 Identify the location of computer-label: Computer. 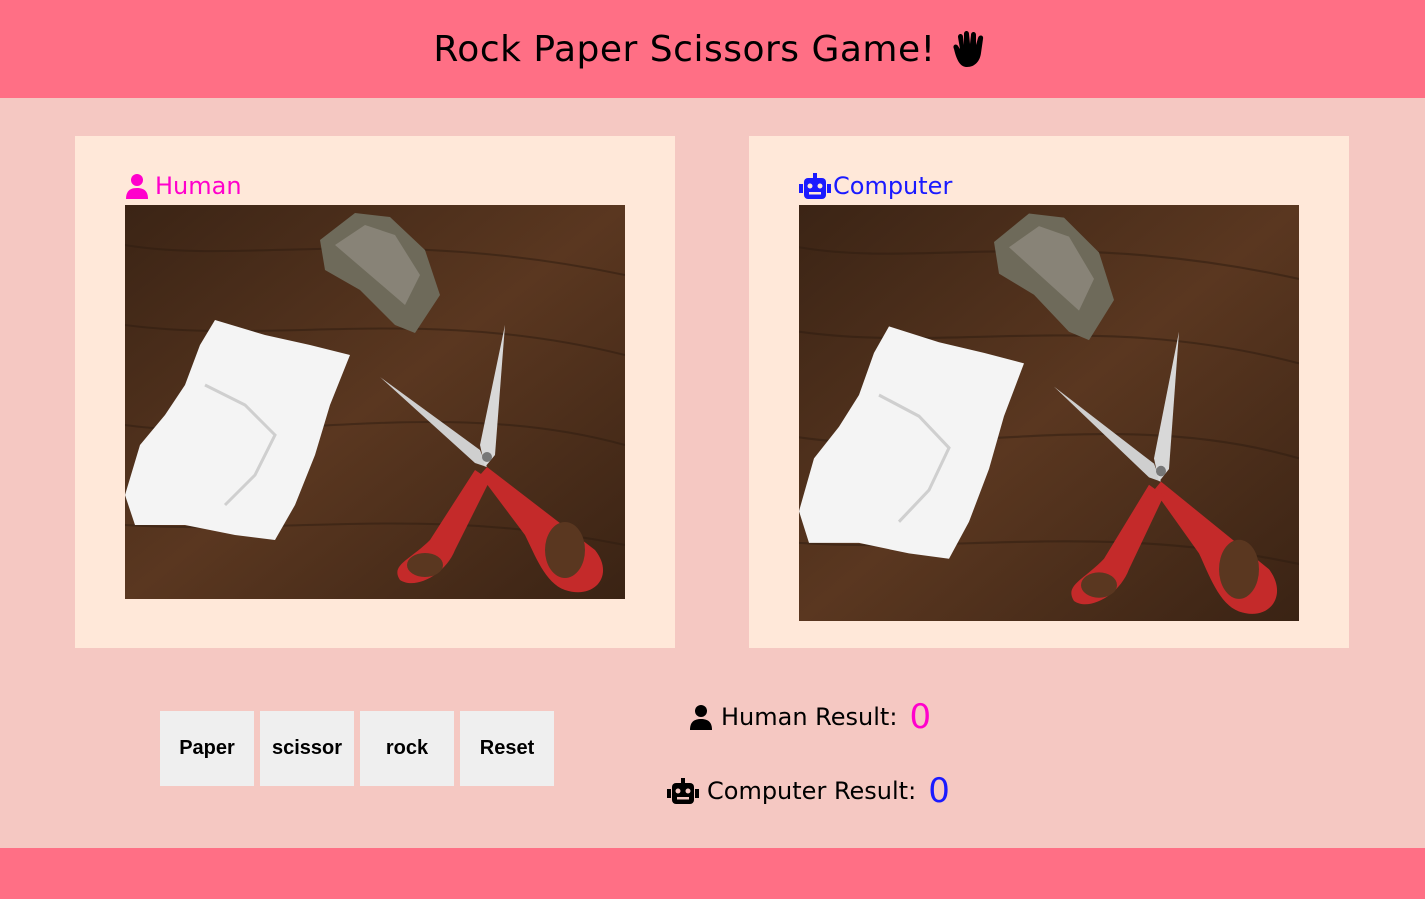
(875, 186).